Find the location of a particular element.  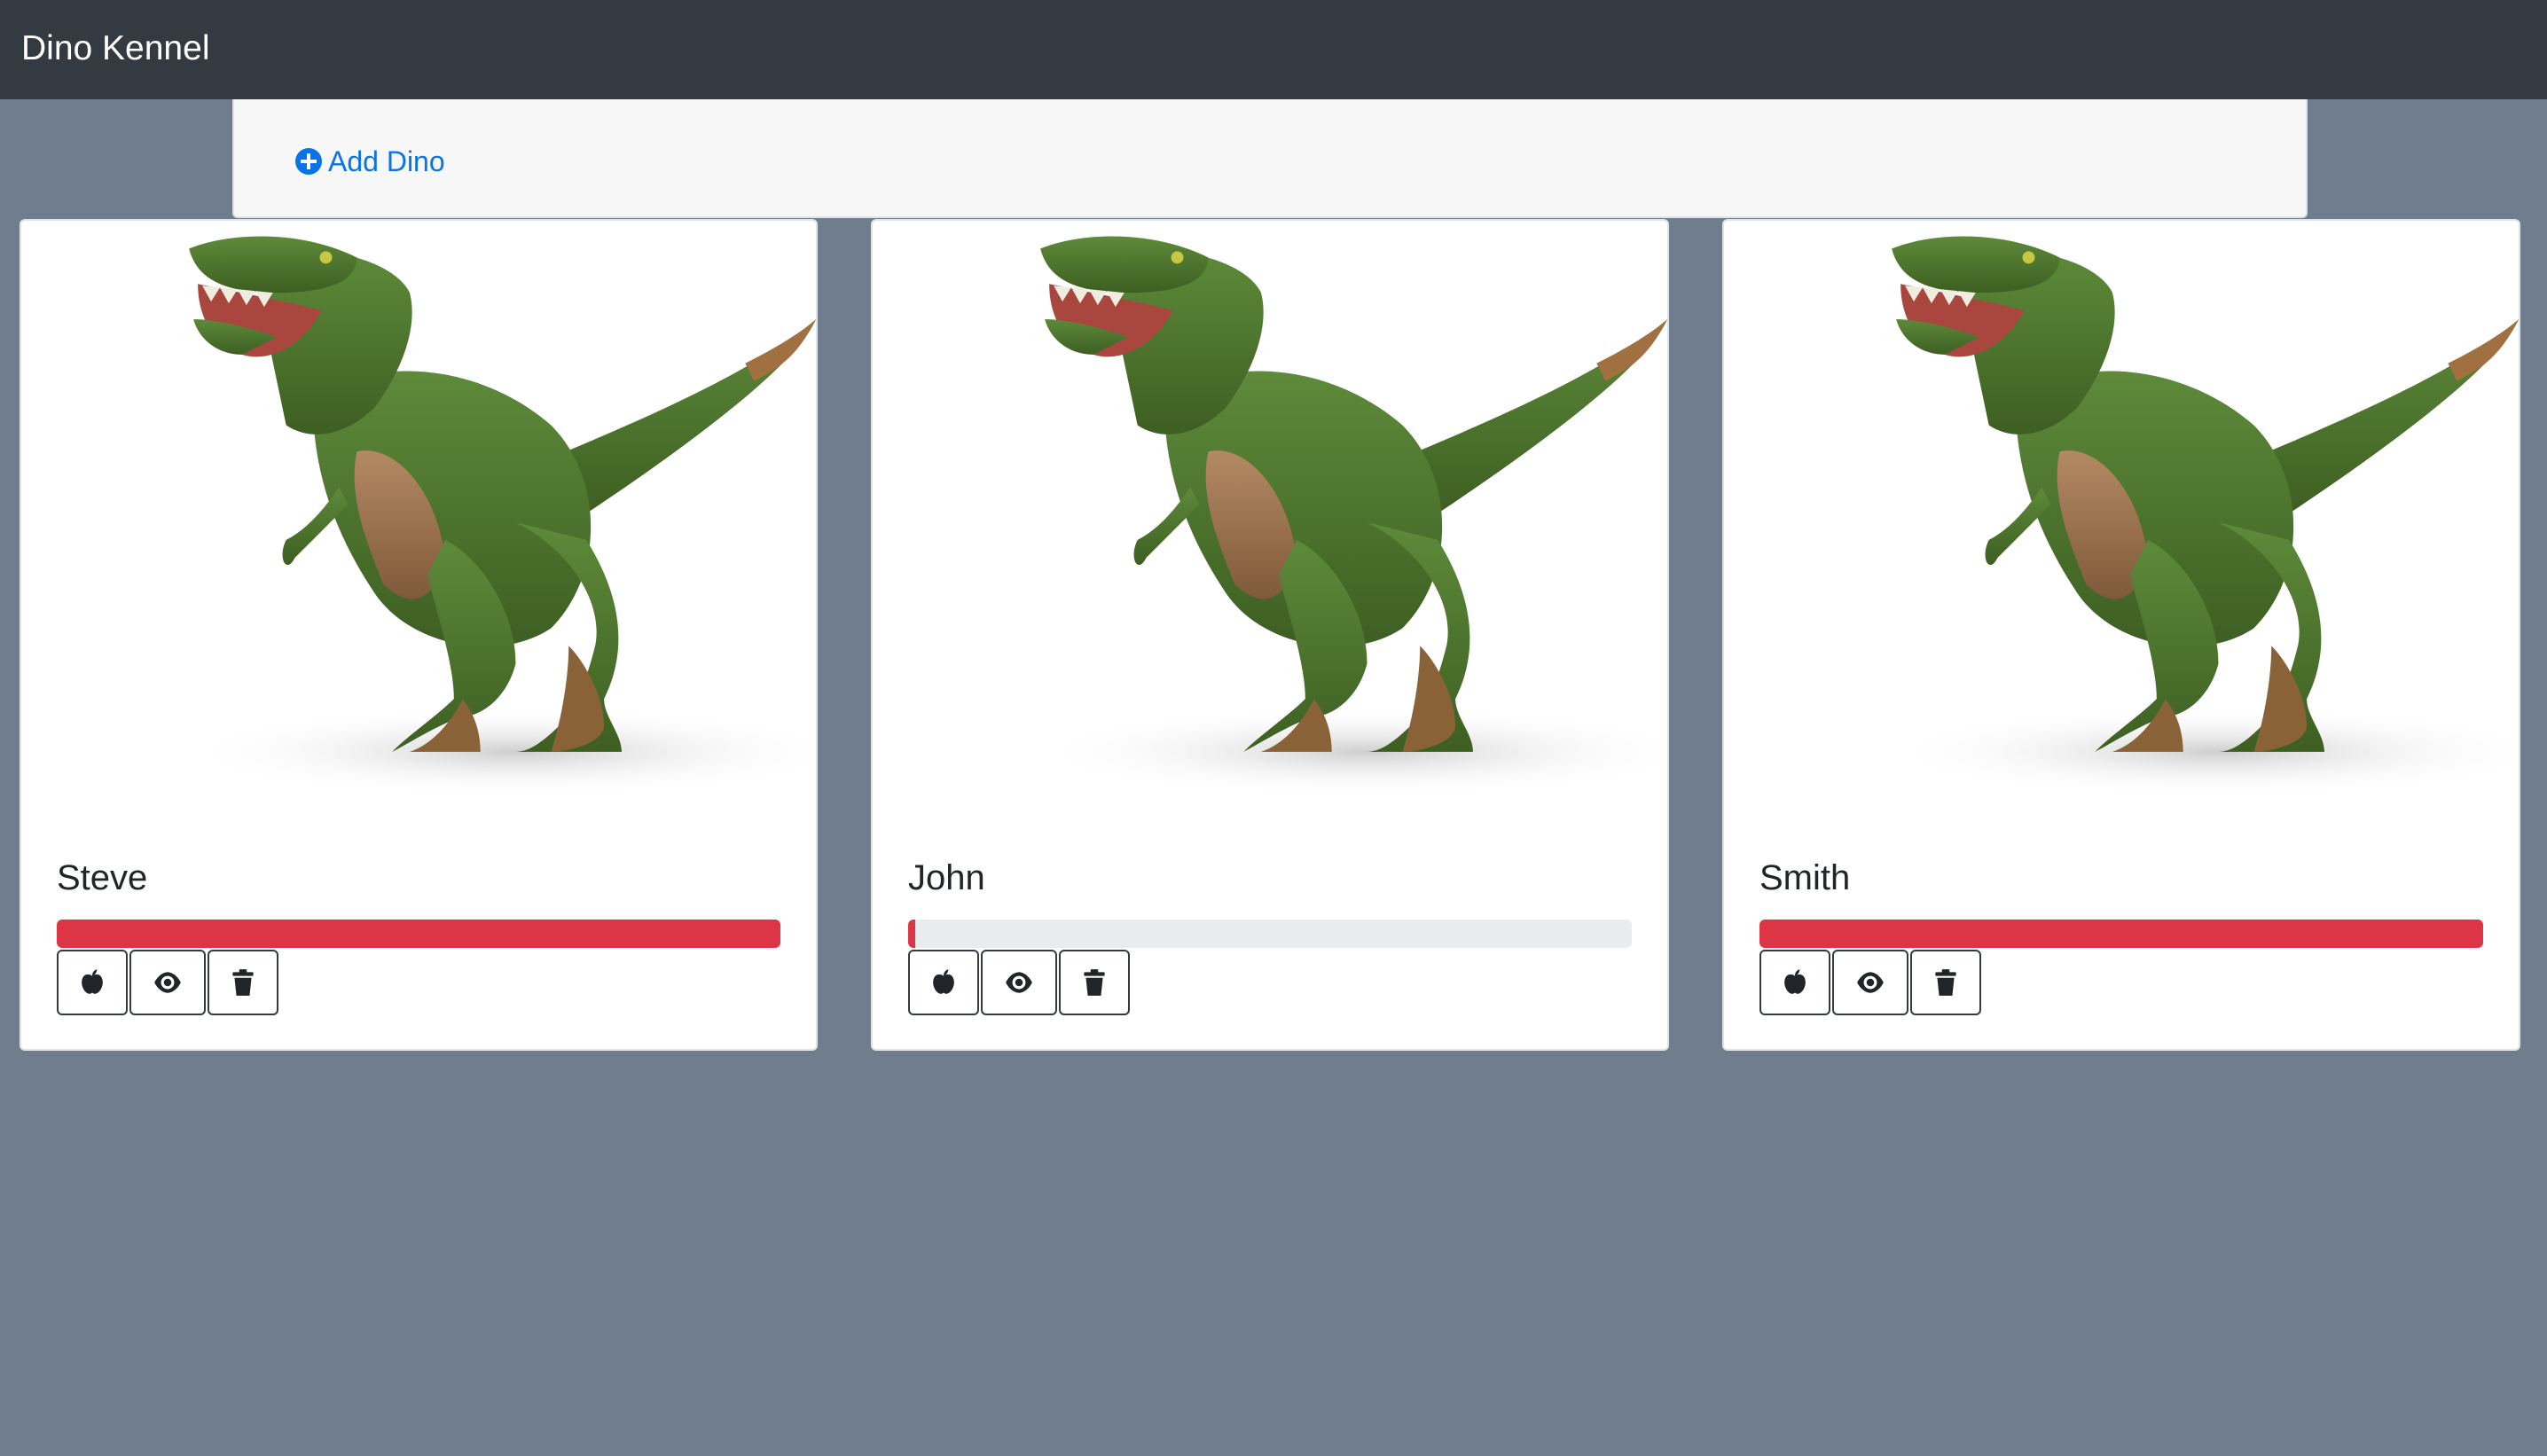

add-dino-button: Add Dino is located at coordinates (369, 161).